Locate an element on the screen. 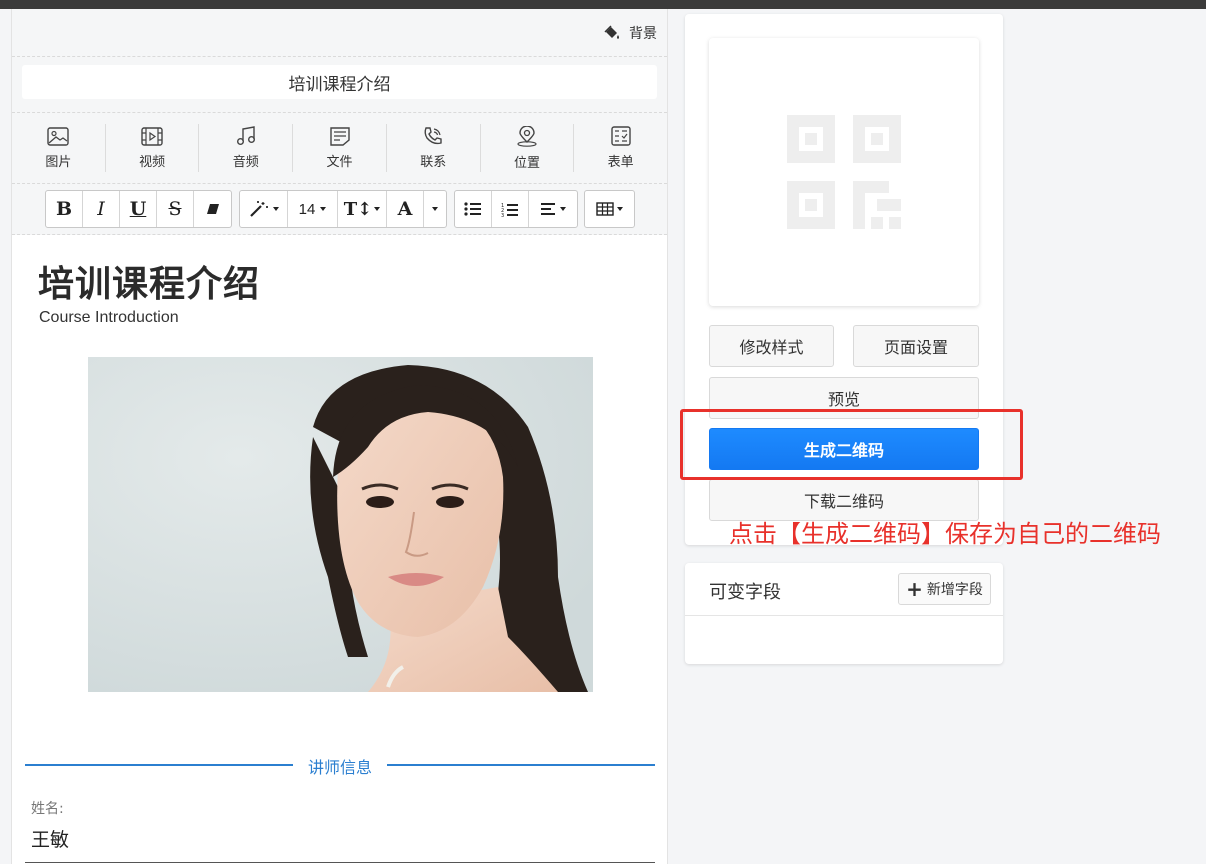  tool-video: 视频 is located at coordinates (153, 148).